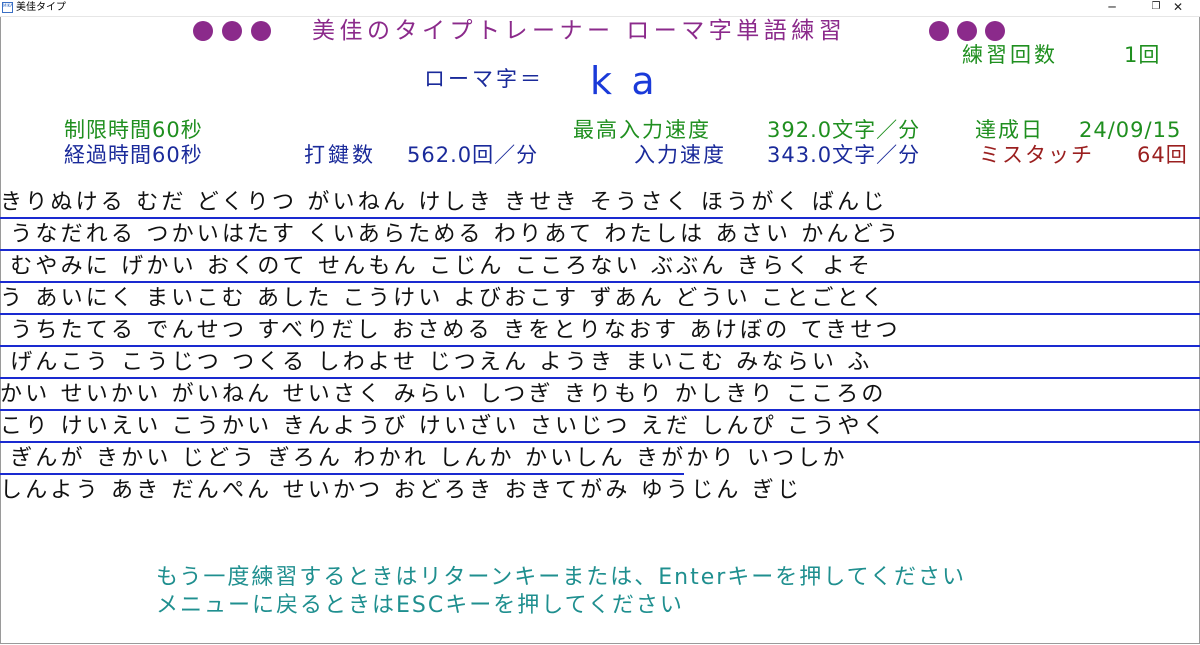  What do you see at coordinates (444, 202) in the screenshot?
I see `word-line: きりぬける むだ どくりつ がいねん けしき きせき そうさく ほうがく ばんじ` at bounding box center [444, 202].